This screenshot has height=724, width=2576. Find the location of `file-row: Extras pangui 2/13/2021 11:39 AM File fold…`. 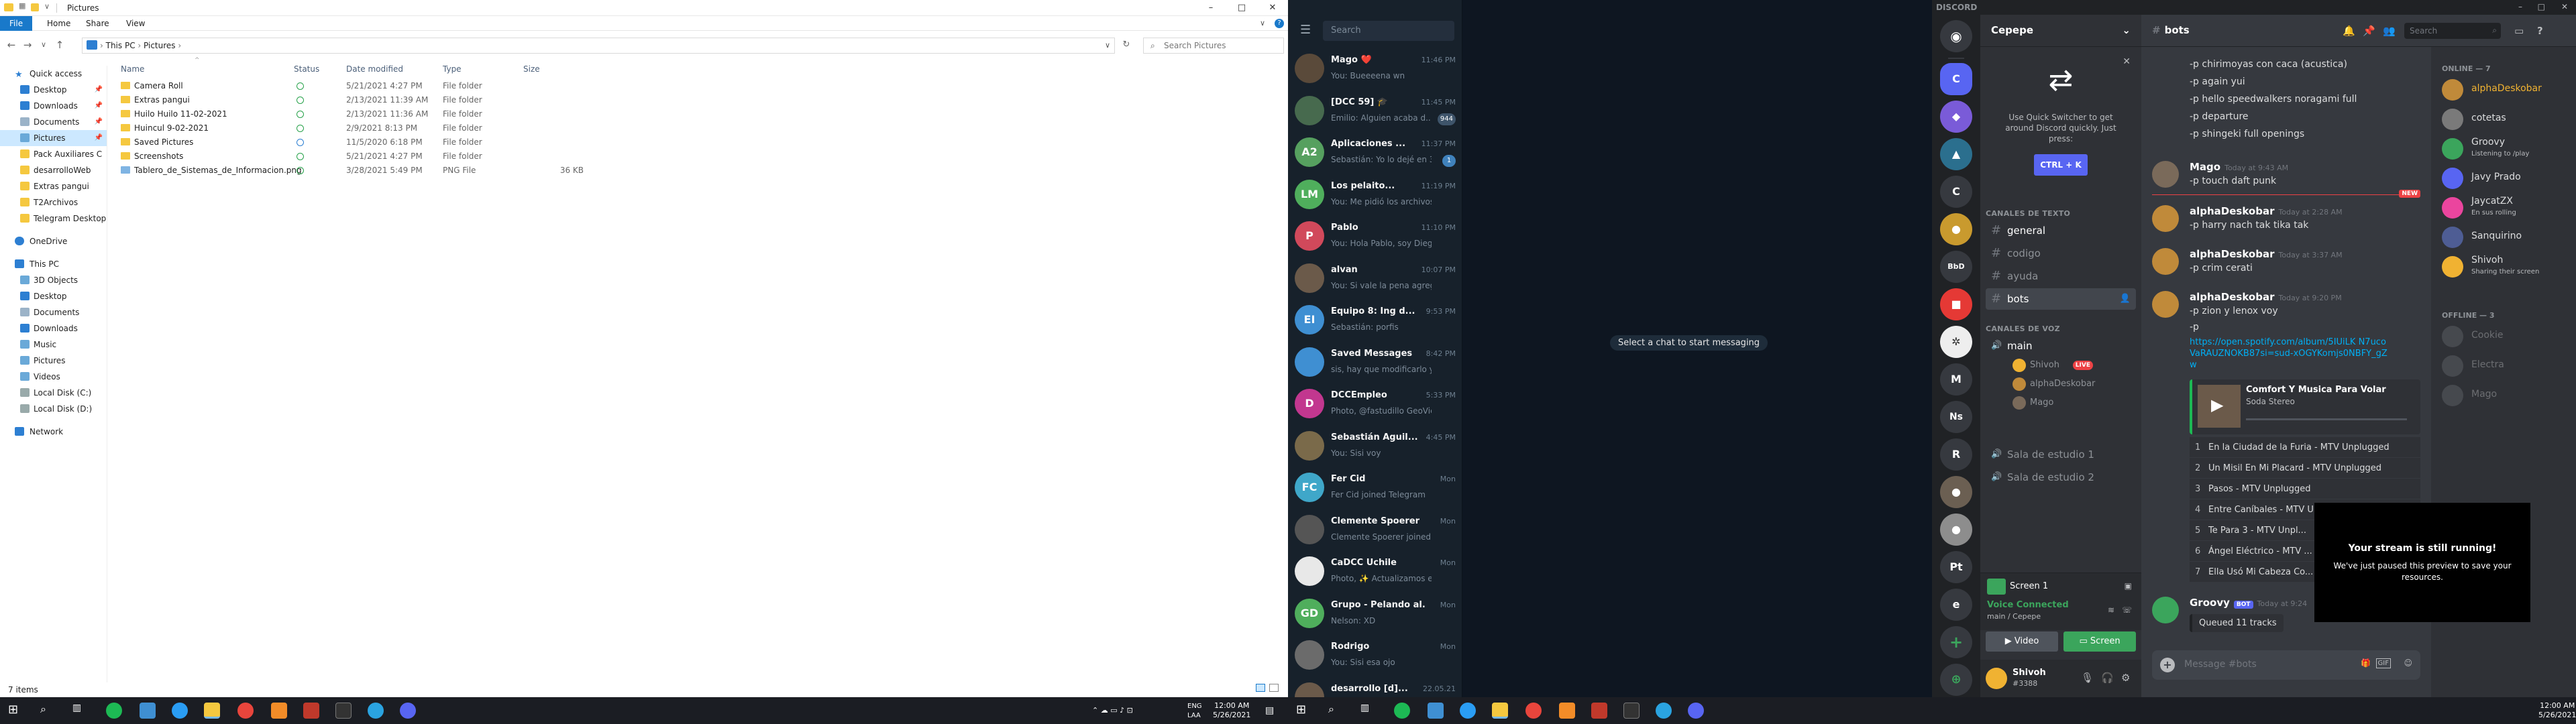

file-row: Extras pangui 2/13/2021 11:39 AM File fold… is located at coordinates (349, 100).